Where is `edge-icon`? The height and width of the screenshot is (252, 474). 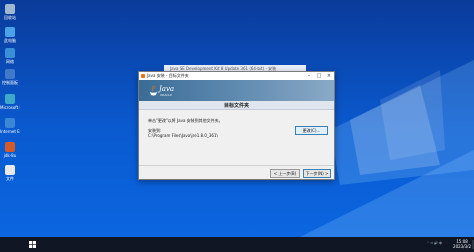
edge-icon is located at coordinates (10, 99).